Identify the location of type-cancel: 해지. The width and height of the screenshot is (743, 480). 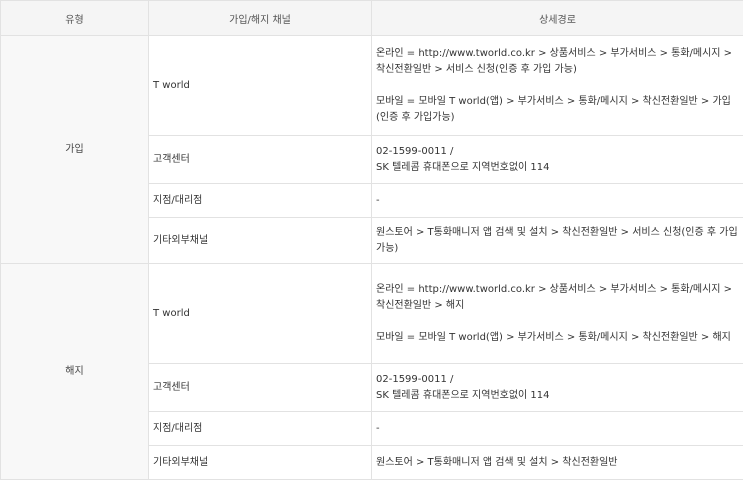
(74, 371).